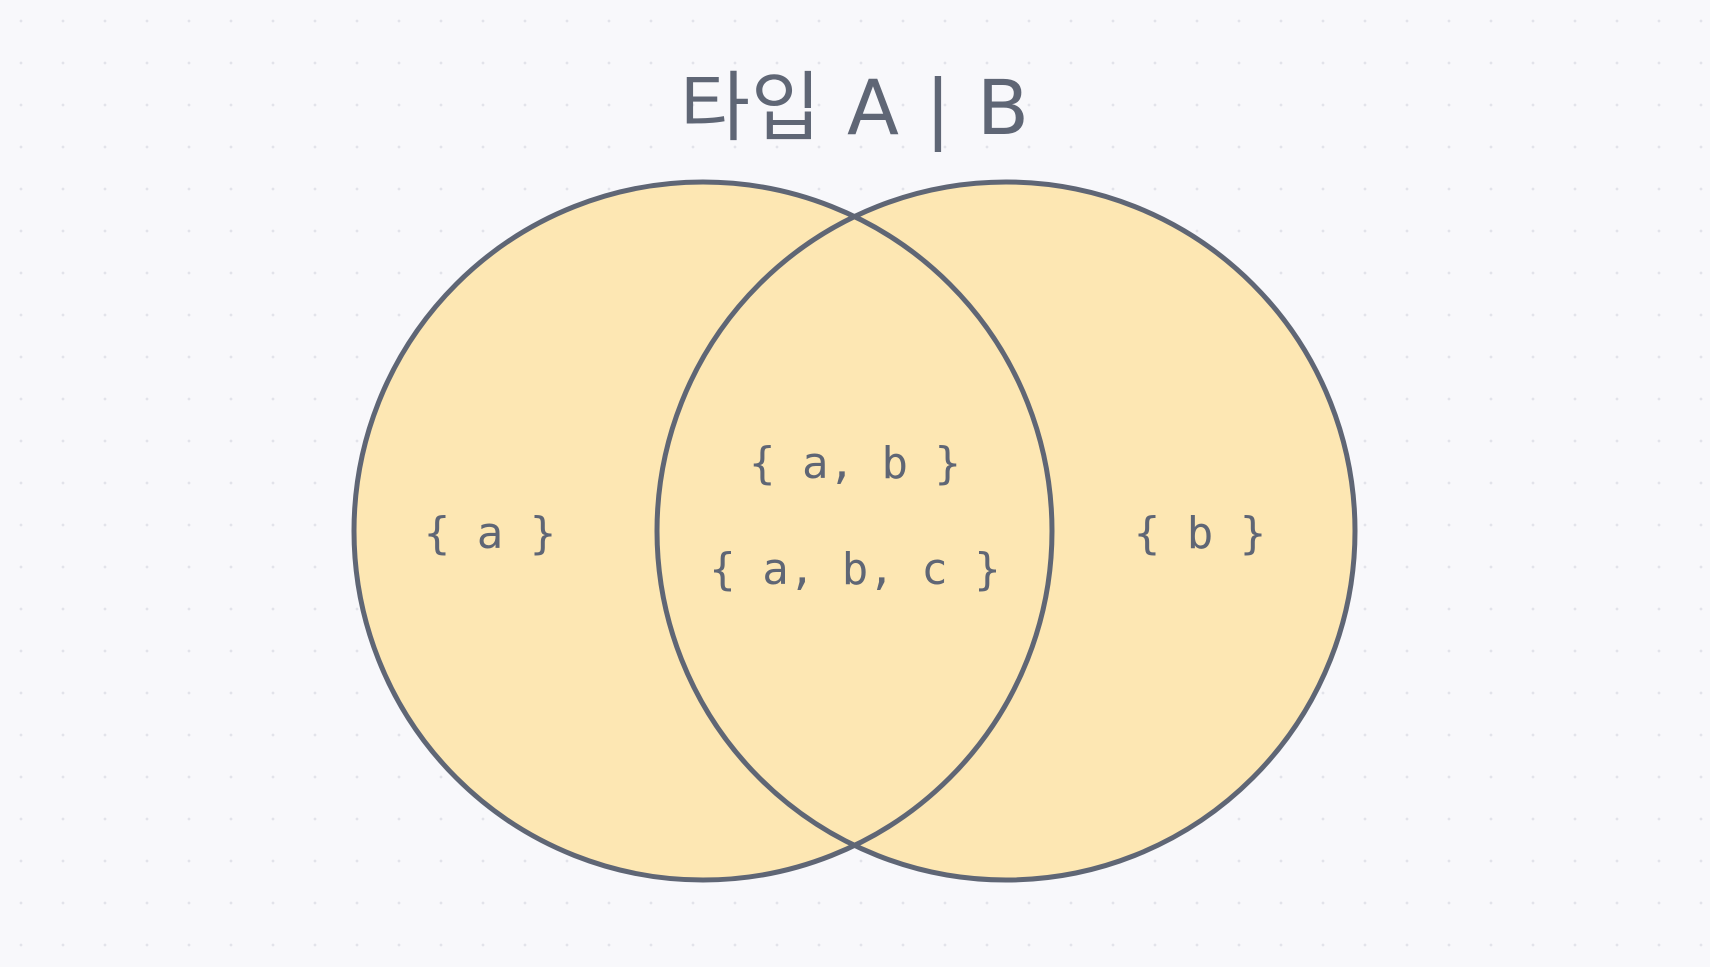 This screenshot has height=967, width=1710. Describe the element at coordinates (490, 533) in the screenshot. I see `set-a-label: { a }` at that location.